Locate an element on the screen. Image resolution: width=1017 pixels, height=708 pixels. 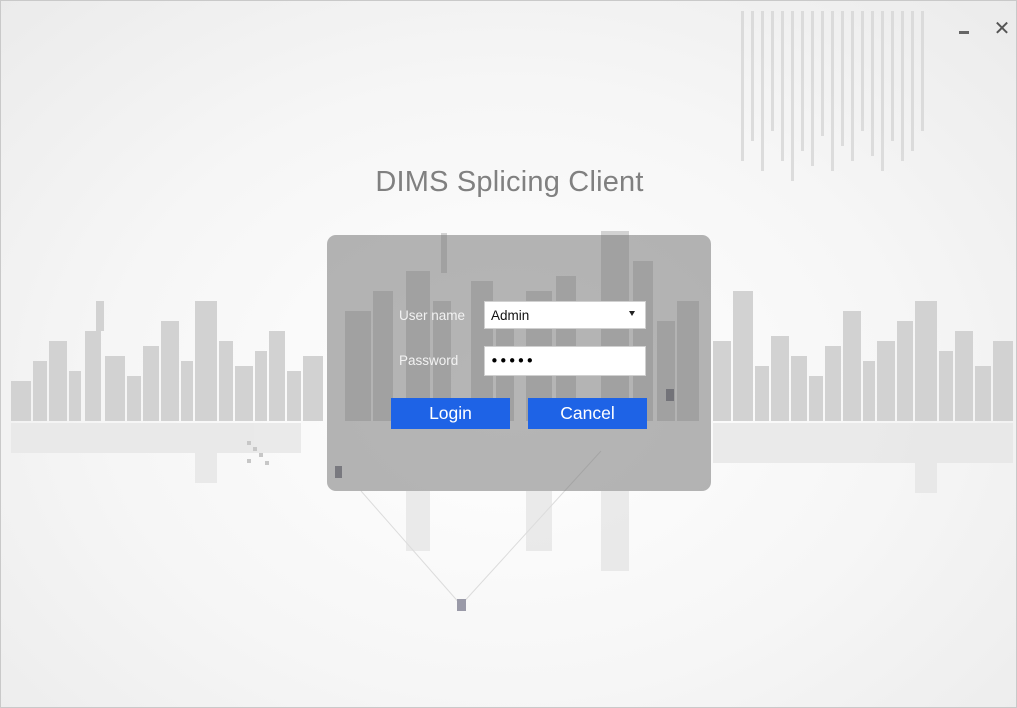
cancel-button: Cancel is located at coordinates (587, 413).